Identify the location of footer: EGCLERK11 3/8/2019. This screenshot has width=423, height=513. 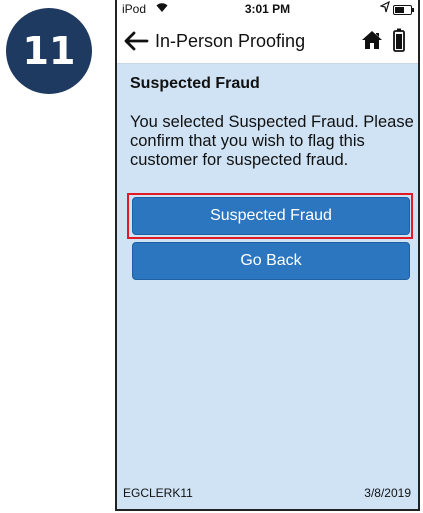
(267, 494).